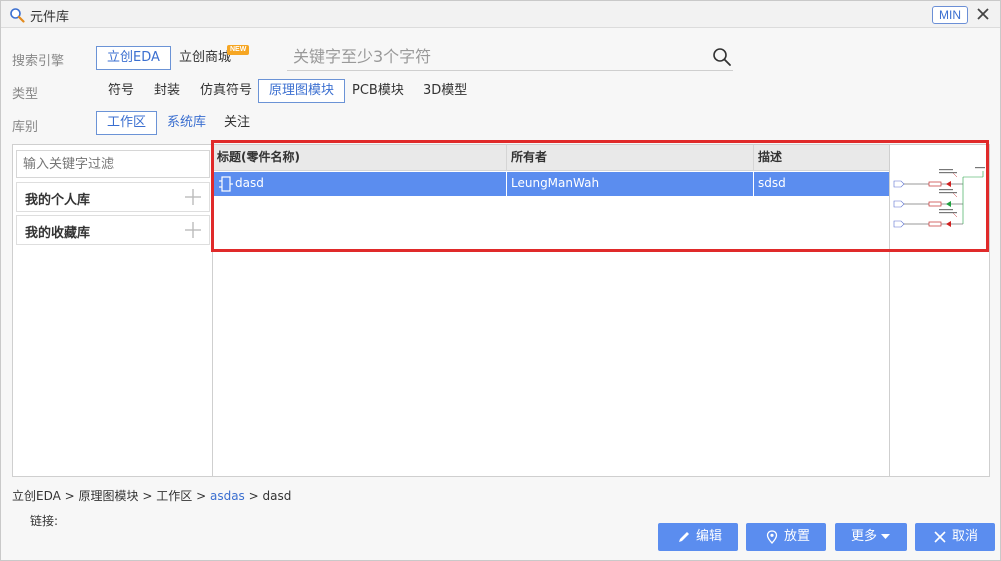  I want to click on library-label: 库别, so click(25, 127).